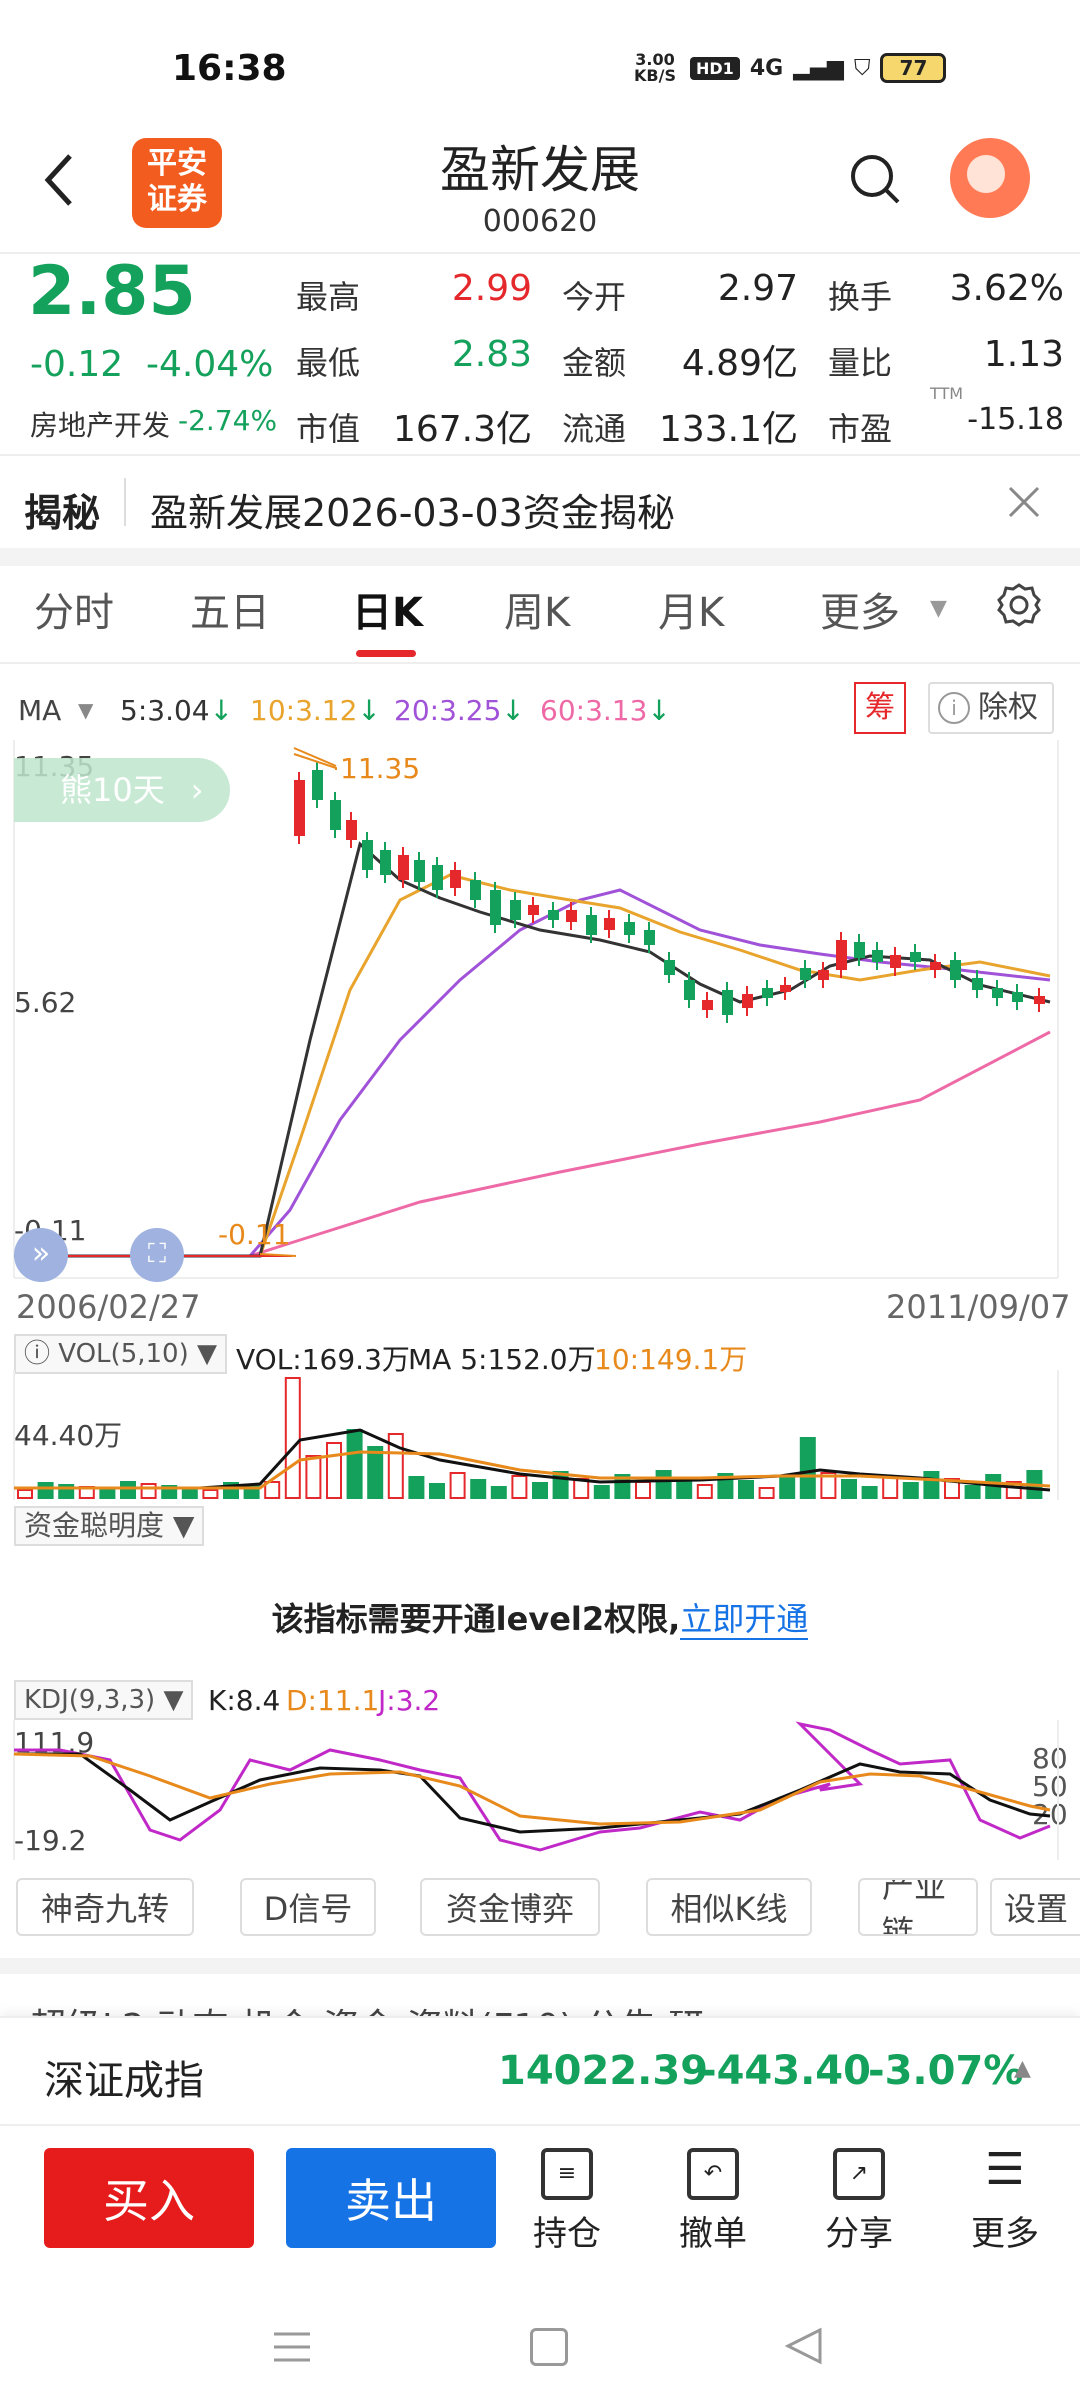  Describe the element at coordinates (409, 1700) in the screenshot. I see `kdj-j: J:3.2` at that location.